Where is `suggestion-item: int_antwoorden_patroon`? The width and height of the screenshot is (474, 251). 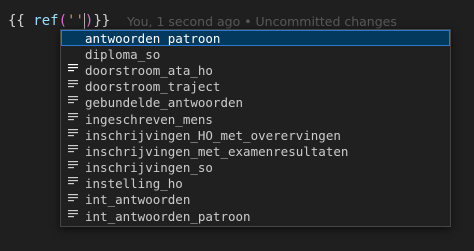 suggestion-item: int_antwoorden_patroon is located at coordinates (255, 216).